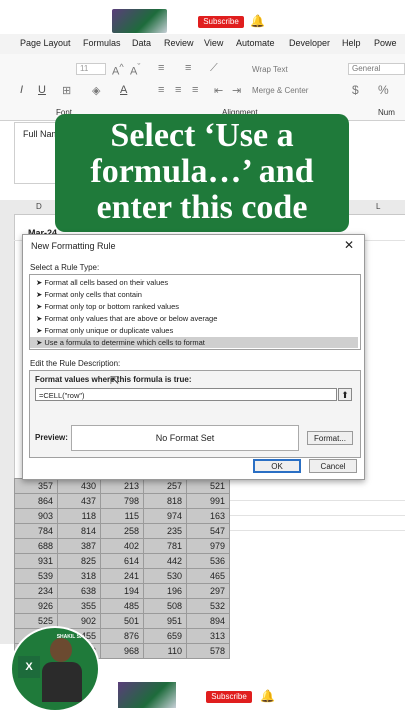 The height and width of the screenshot is (720, 405). What do you see at coordinates (122, 591) in the screenshot?
I see `table-cell: 194` at bounding box center [122, 591].